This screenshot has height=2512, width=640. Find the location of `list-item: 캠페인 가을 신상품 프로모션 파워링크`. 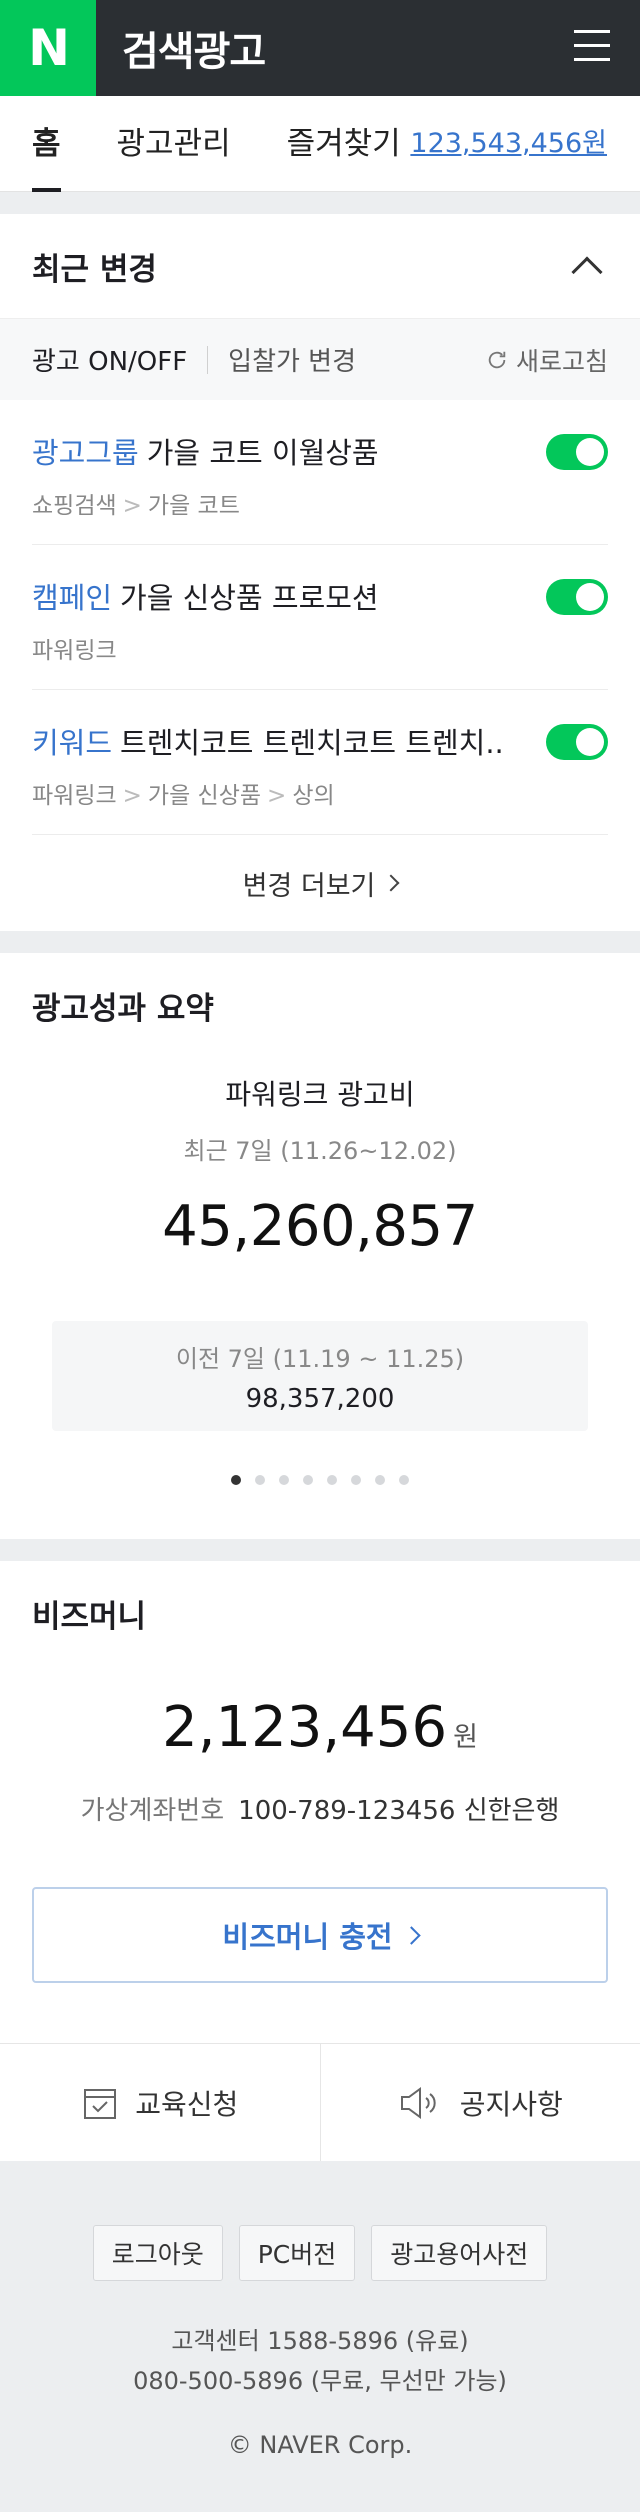

list-item: 캠페인 가을 신상품 프로모션 파워링크 is located at coordinates (320, 617).